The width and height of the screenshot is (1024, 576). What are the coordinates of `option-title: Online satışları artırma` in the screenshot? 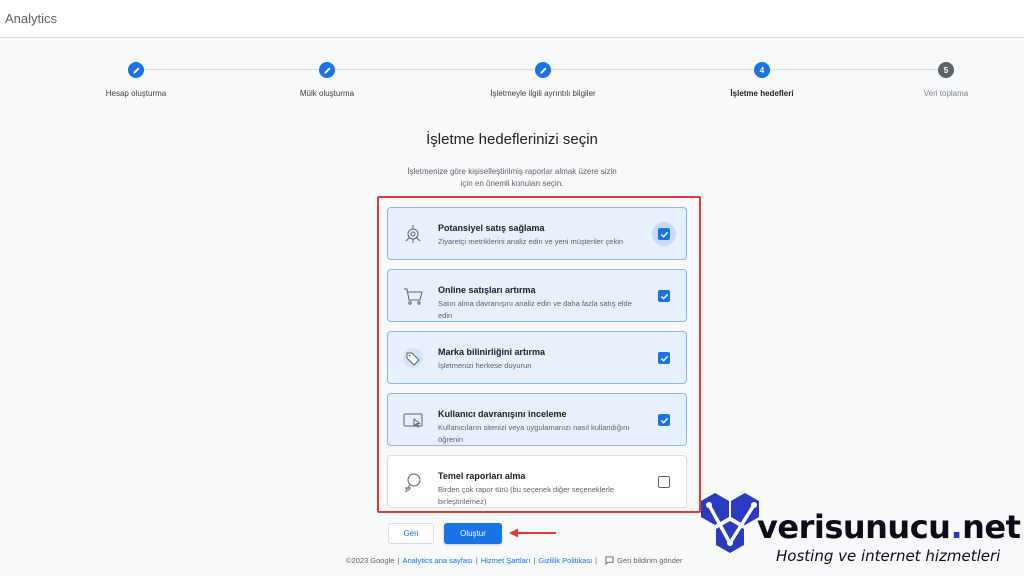 It's located at (487, 290).